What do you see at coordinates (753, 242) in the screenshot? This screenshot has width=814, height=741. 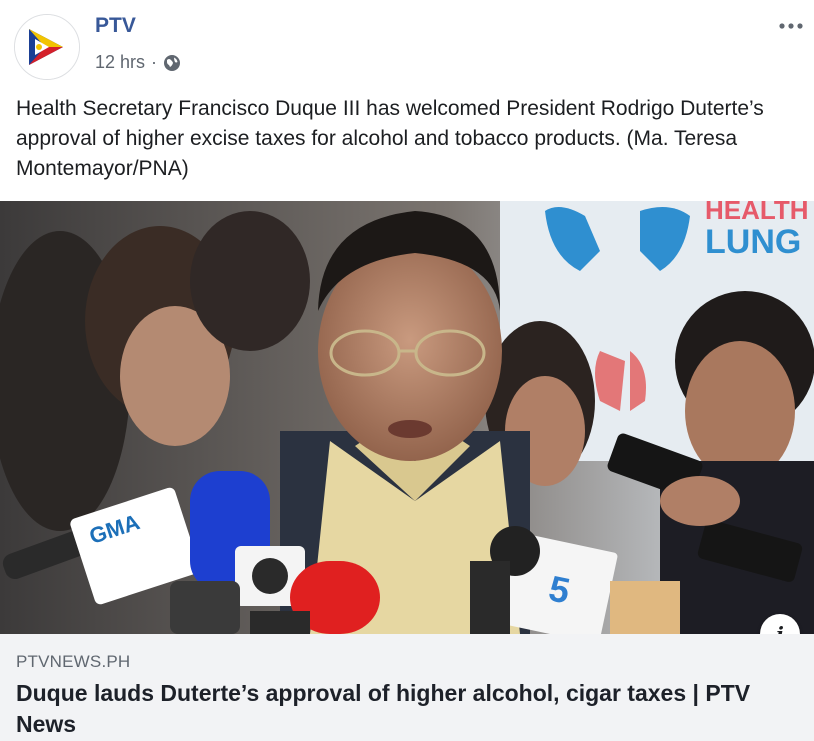 I see `backdrop-text-lung: LUNG` at bounding box center [753, 242].